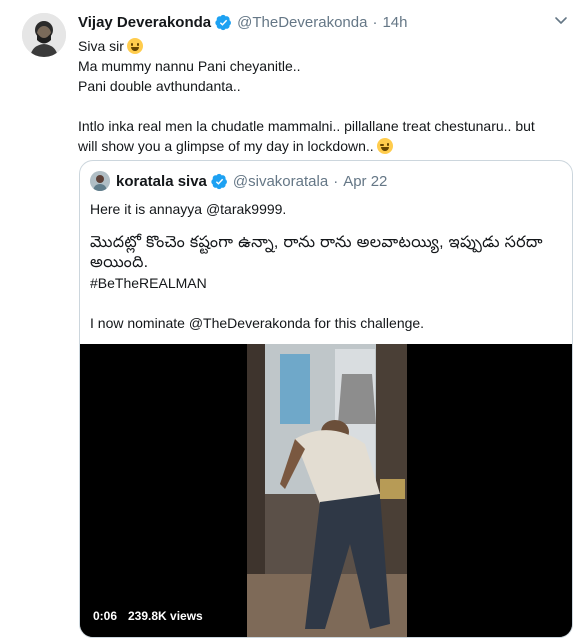 The image size is (583, 640). Describe the element at coordinates (189, 66) in the screenshot. I see `tweet-line-2: Ma mummy nannu Pani cheyanitle..` at that location.